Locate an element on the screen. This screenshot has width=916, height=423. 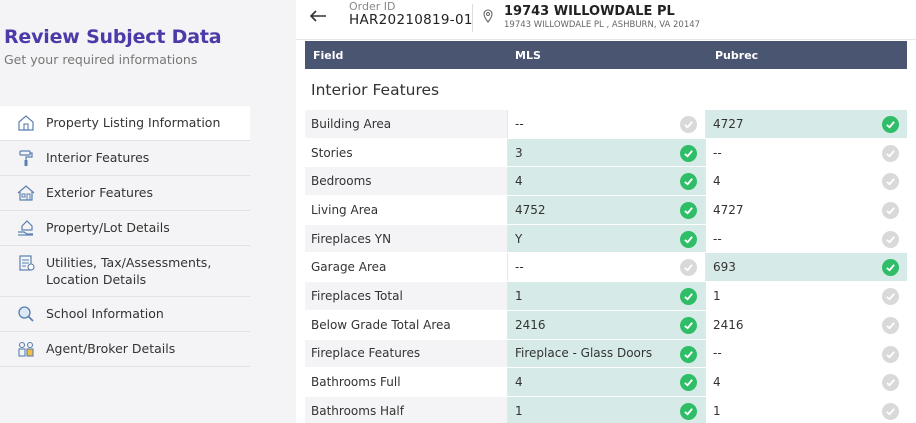
sidebar-item-exterior-features: Exterior Features is located at coordinates (125, 193).